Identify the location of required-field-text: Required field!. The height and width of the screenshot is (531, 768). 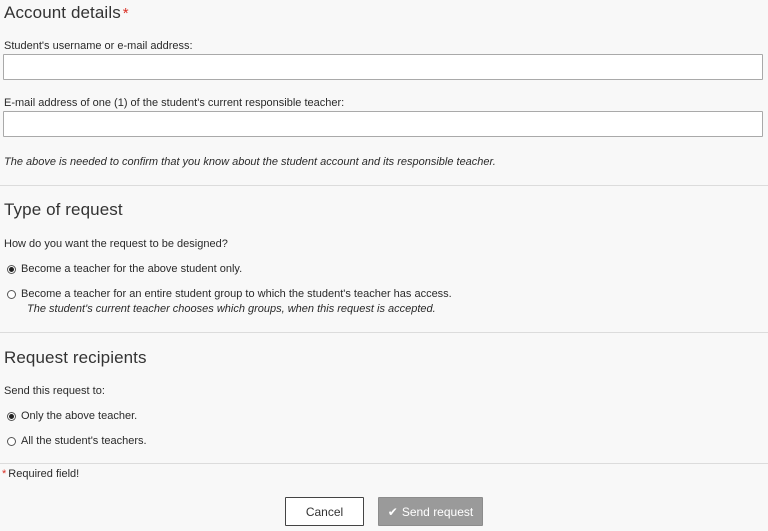
(44, 474).